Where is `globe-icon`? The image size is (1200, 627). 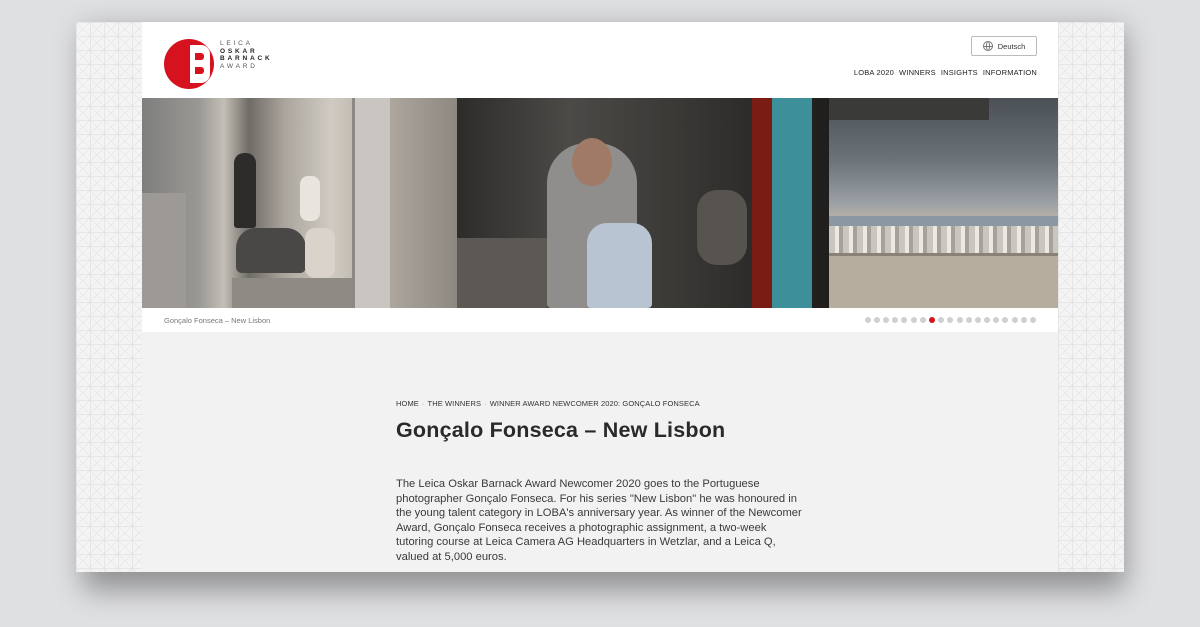 globe-icon is located at coordinates (987, 46).